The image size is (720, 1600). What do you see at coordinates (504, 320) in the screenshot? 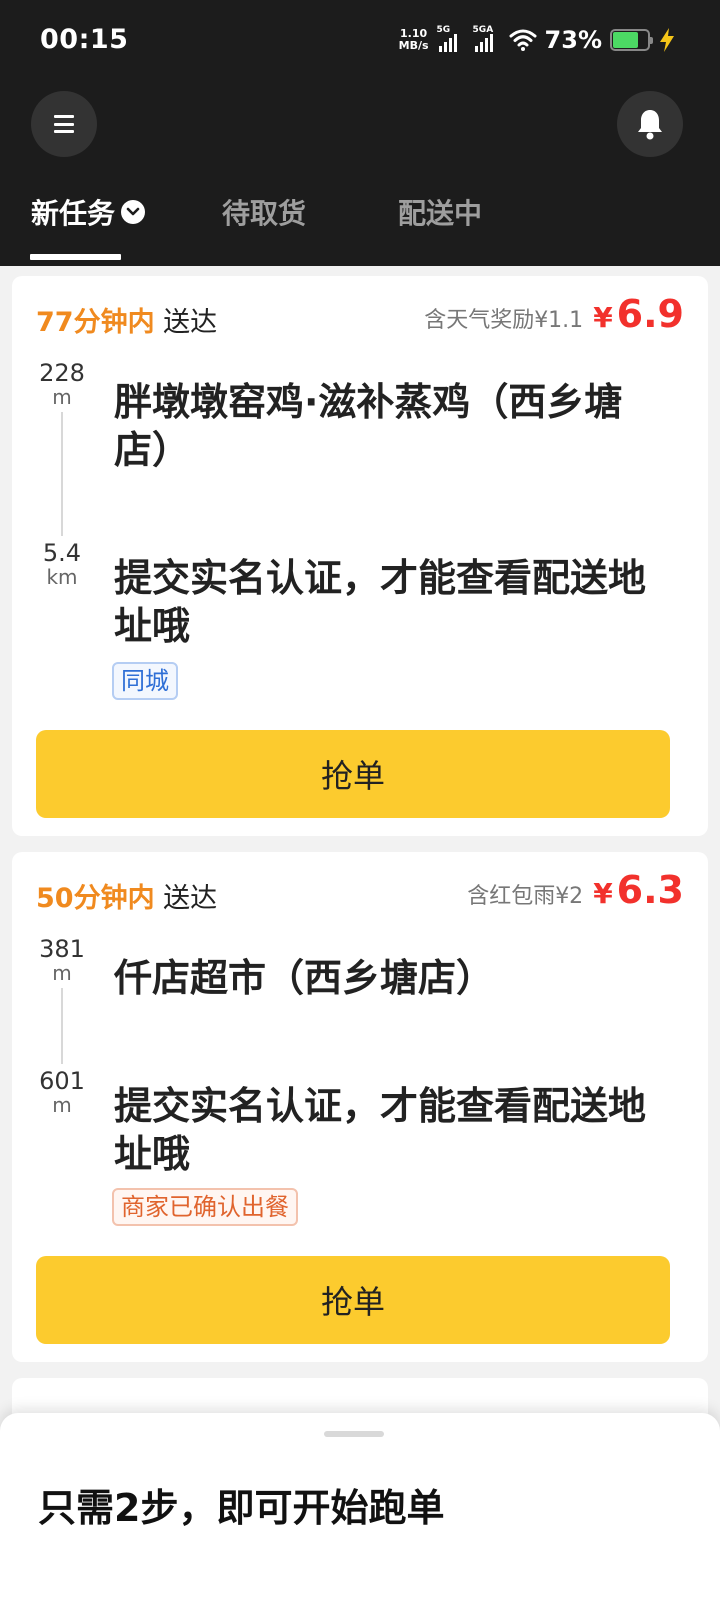
I see `price-bonus: 含天气奖励¥1.1` at bounding box center [504, 320].